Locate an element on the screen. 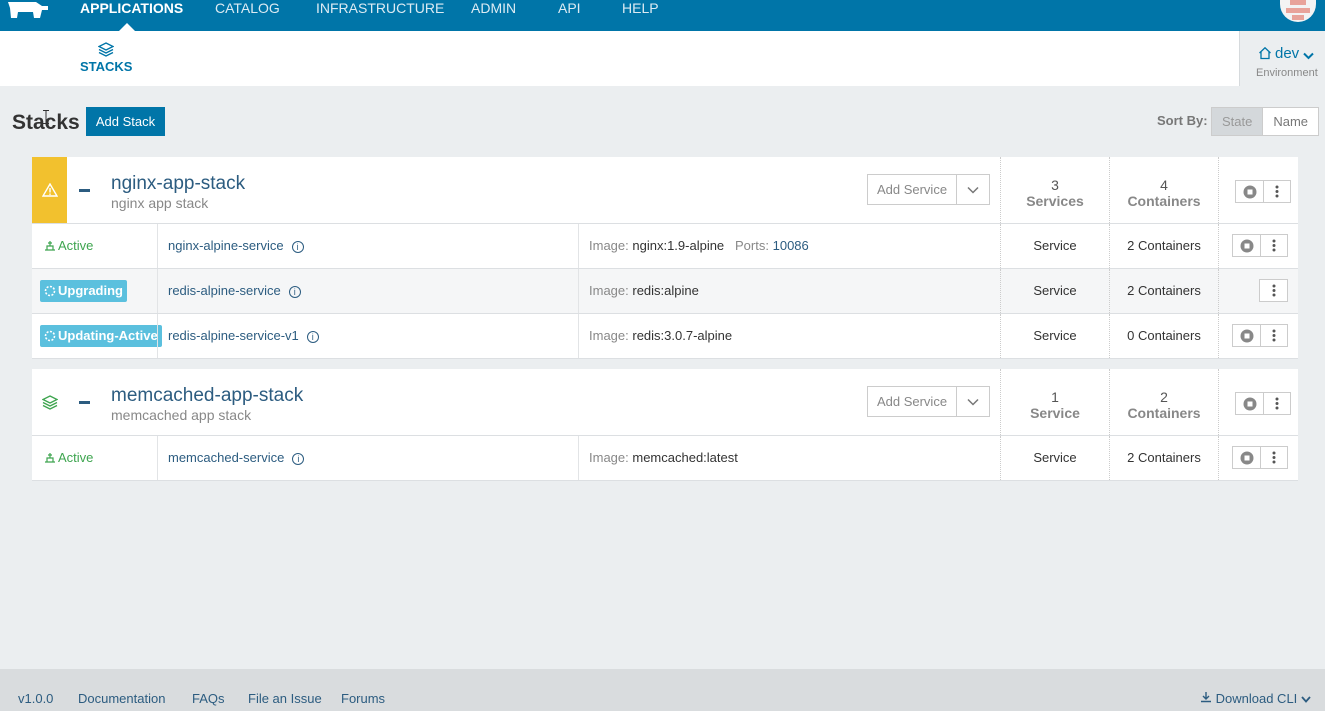  home-icon is located at coordinates (1265, 53).